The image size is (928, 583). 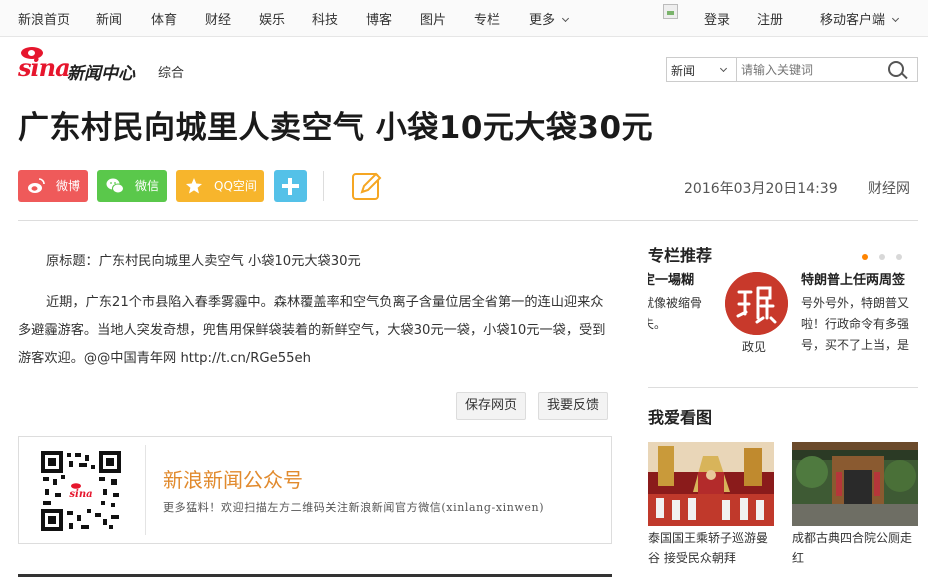 I want to click on nav-more-dropdown: 更多, so click(x=549, y=18).